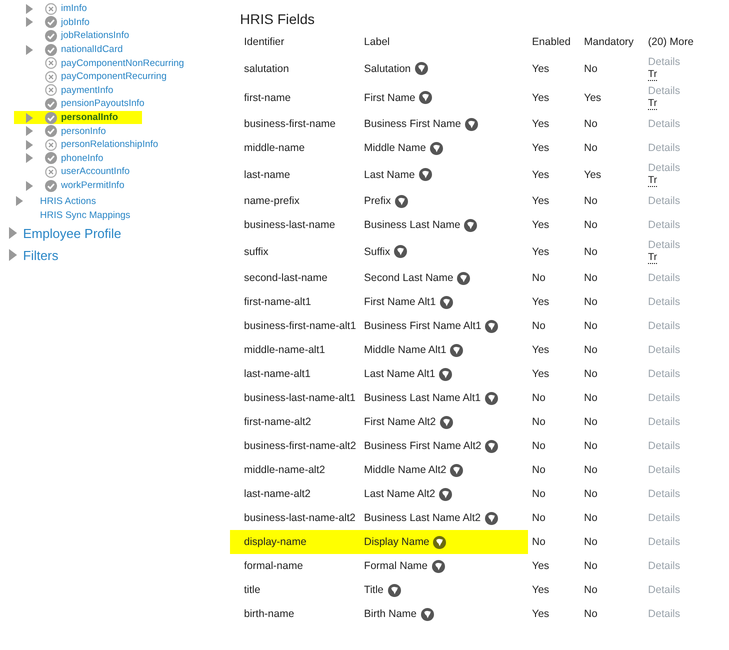  I want to click on field-label: Prefix, so click(377, 201).